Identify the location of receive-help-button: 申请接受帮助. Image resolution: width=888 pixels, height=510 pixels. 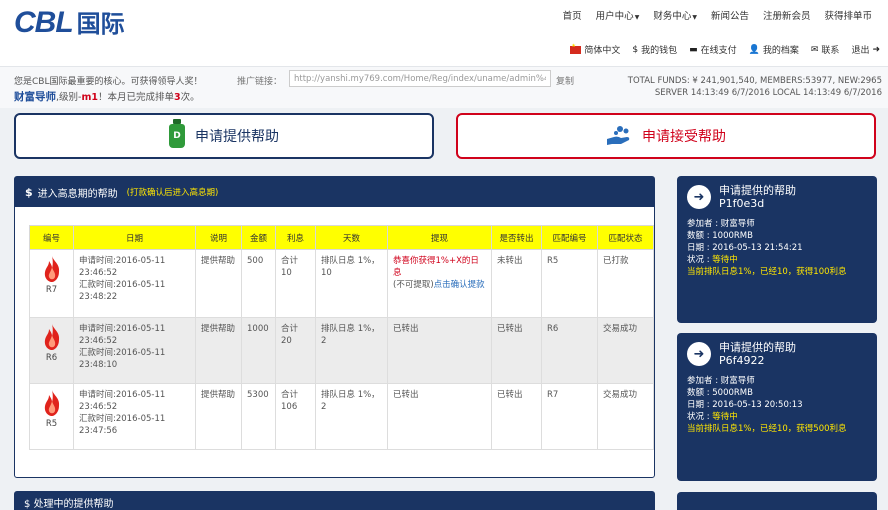
(666, 136).